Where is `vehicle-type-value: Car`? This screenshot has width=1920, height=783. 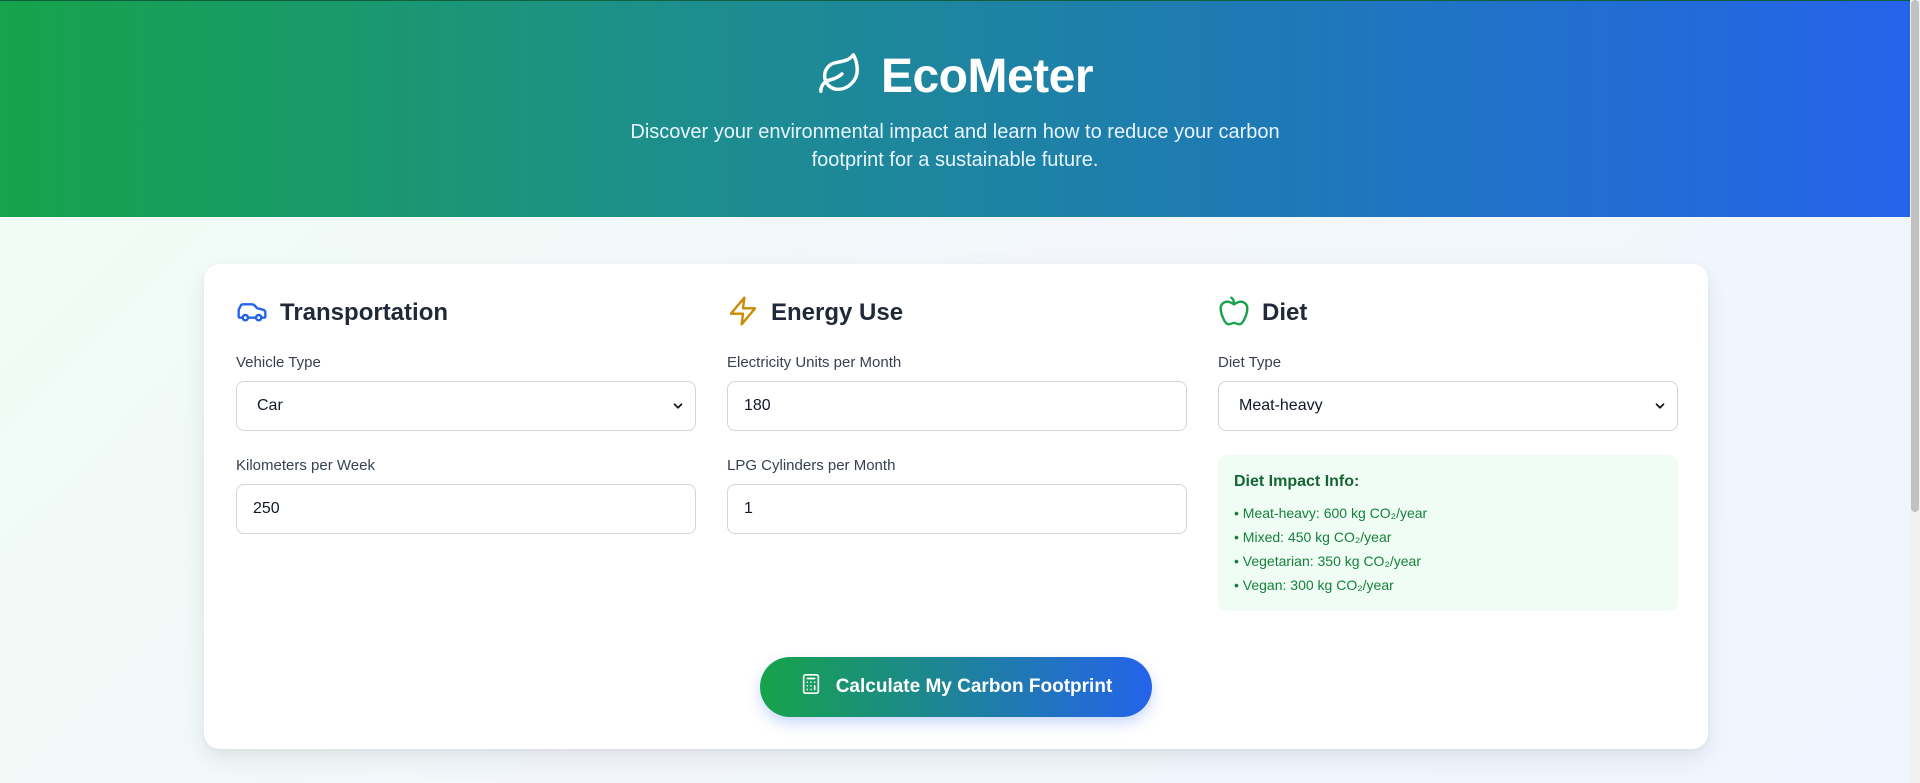 vehicle-type-value: Car is located at coordinates (270, 405).